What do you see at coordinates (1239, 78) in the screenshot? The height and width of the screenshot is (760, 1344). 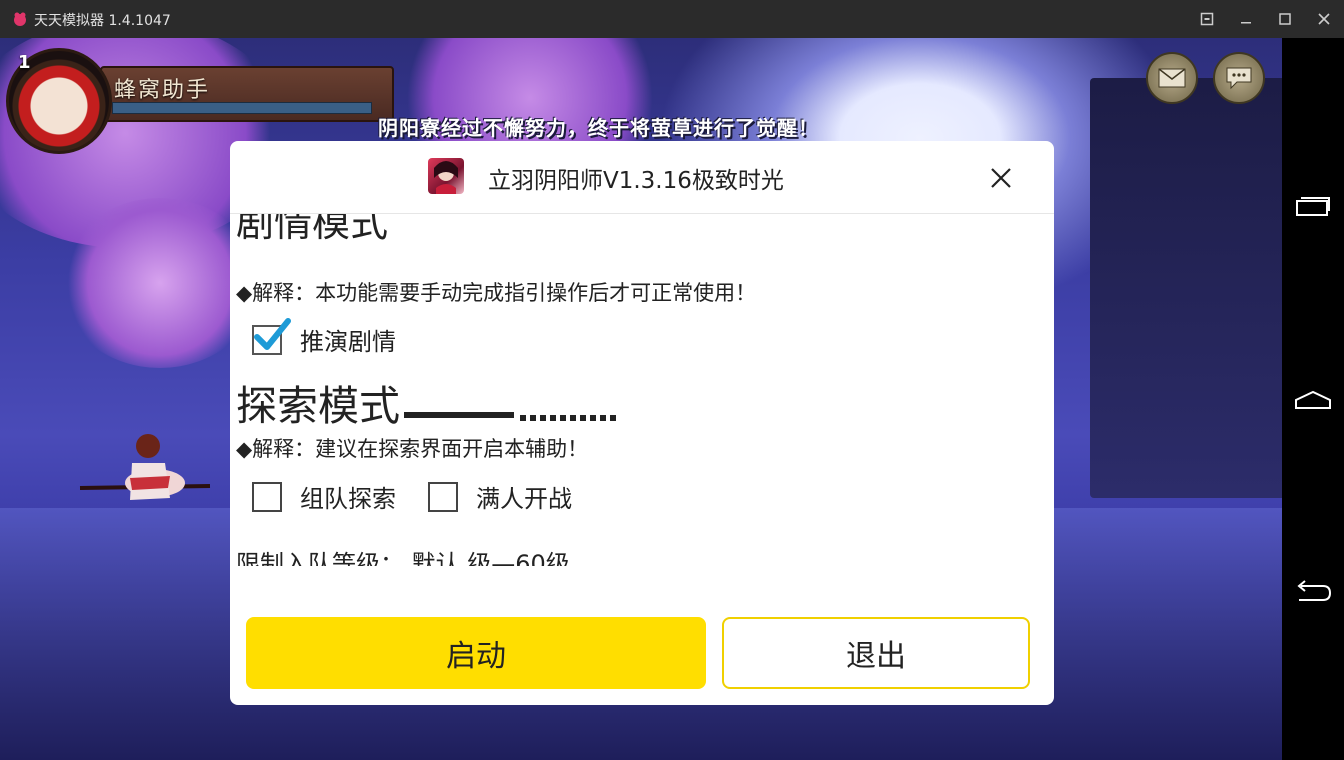 I see `chat-icon` at bounding box center [1239, 78].